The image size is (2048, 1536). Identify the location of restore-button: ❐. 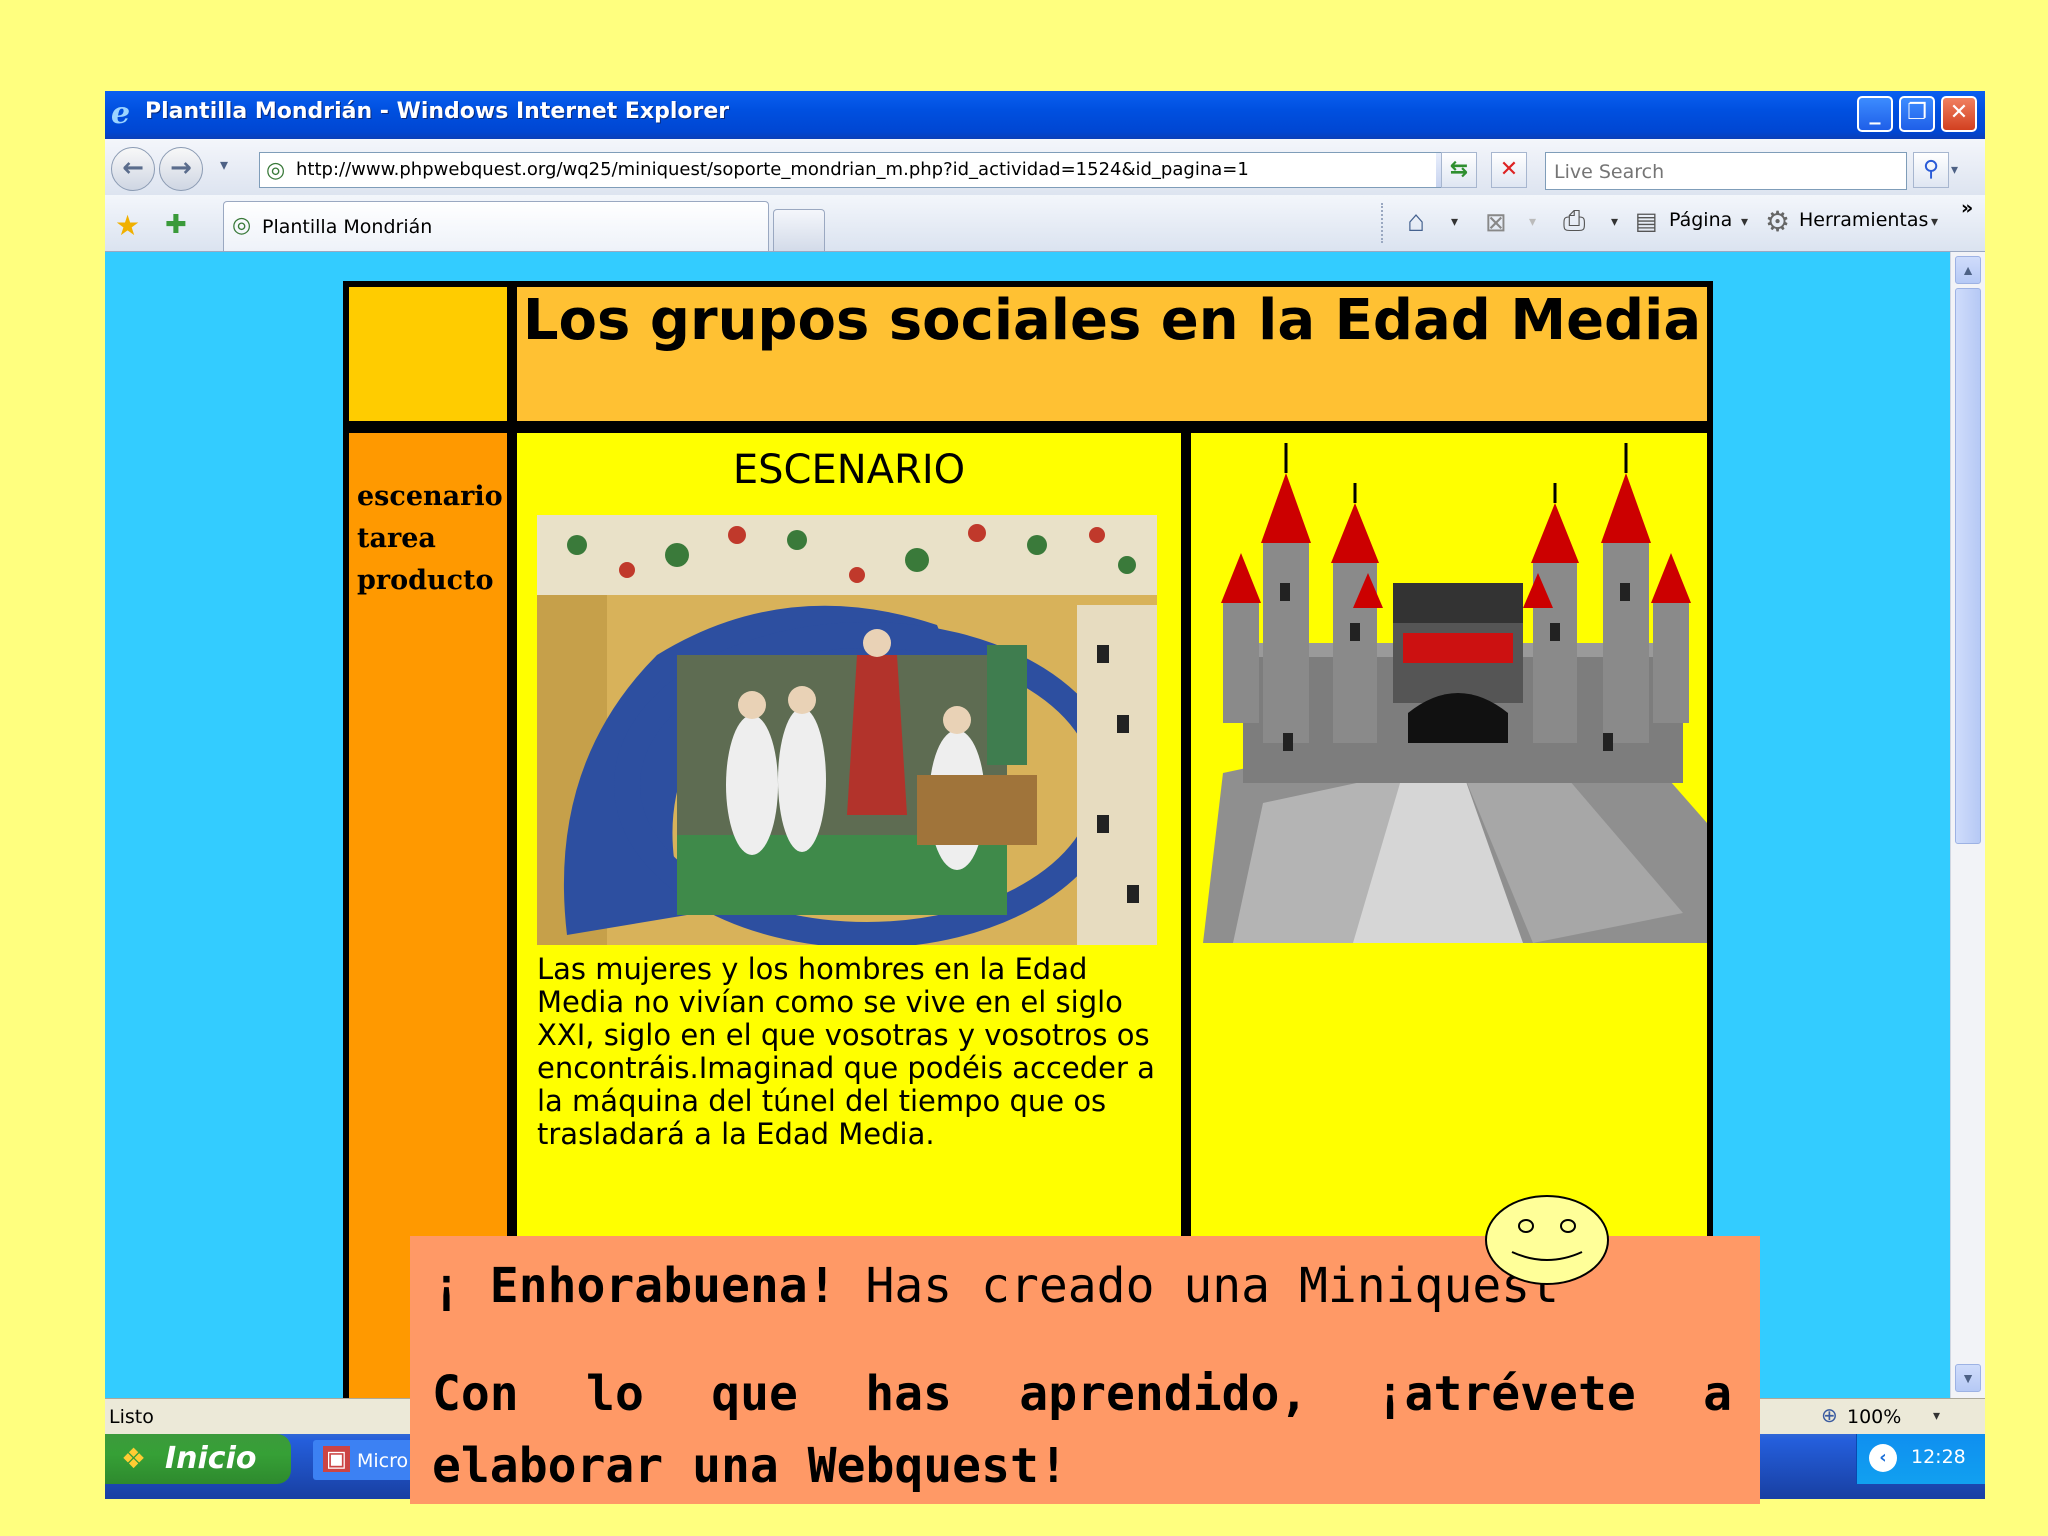
(1917, 114).